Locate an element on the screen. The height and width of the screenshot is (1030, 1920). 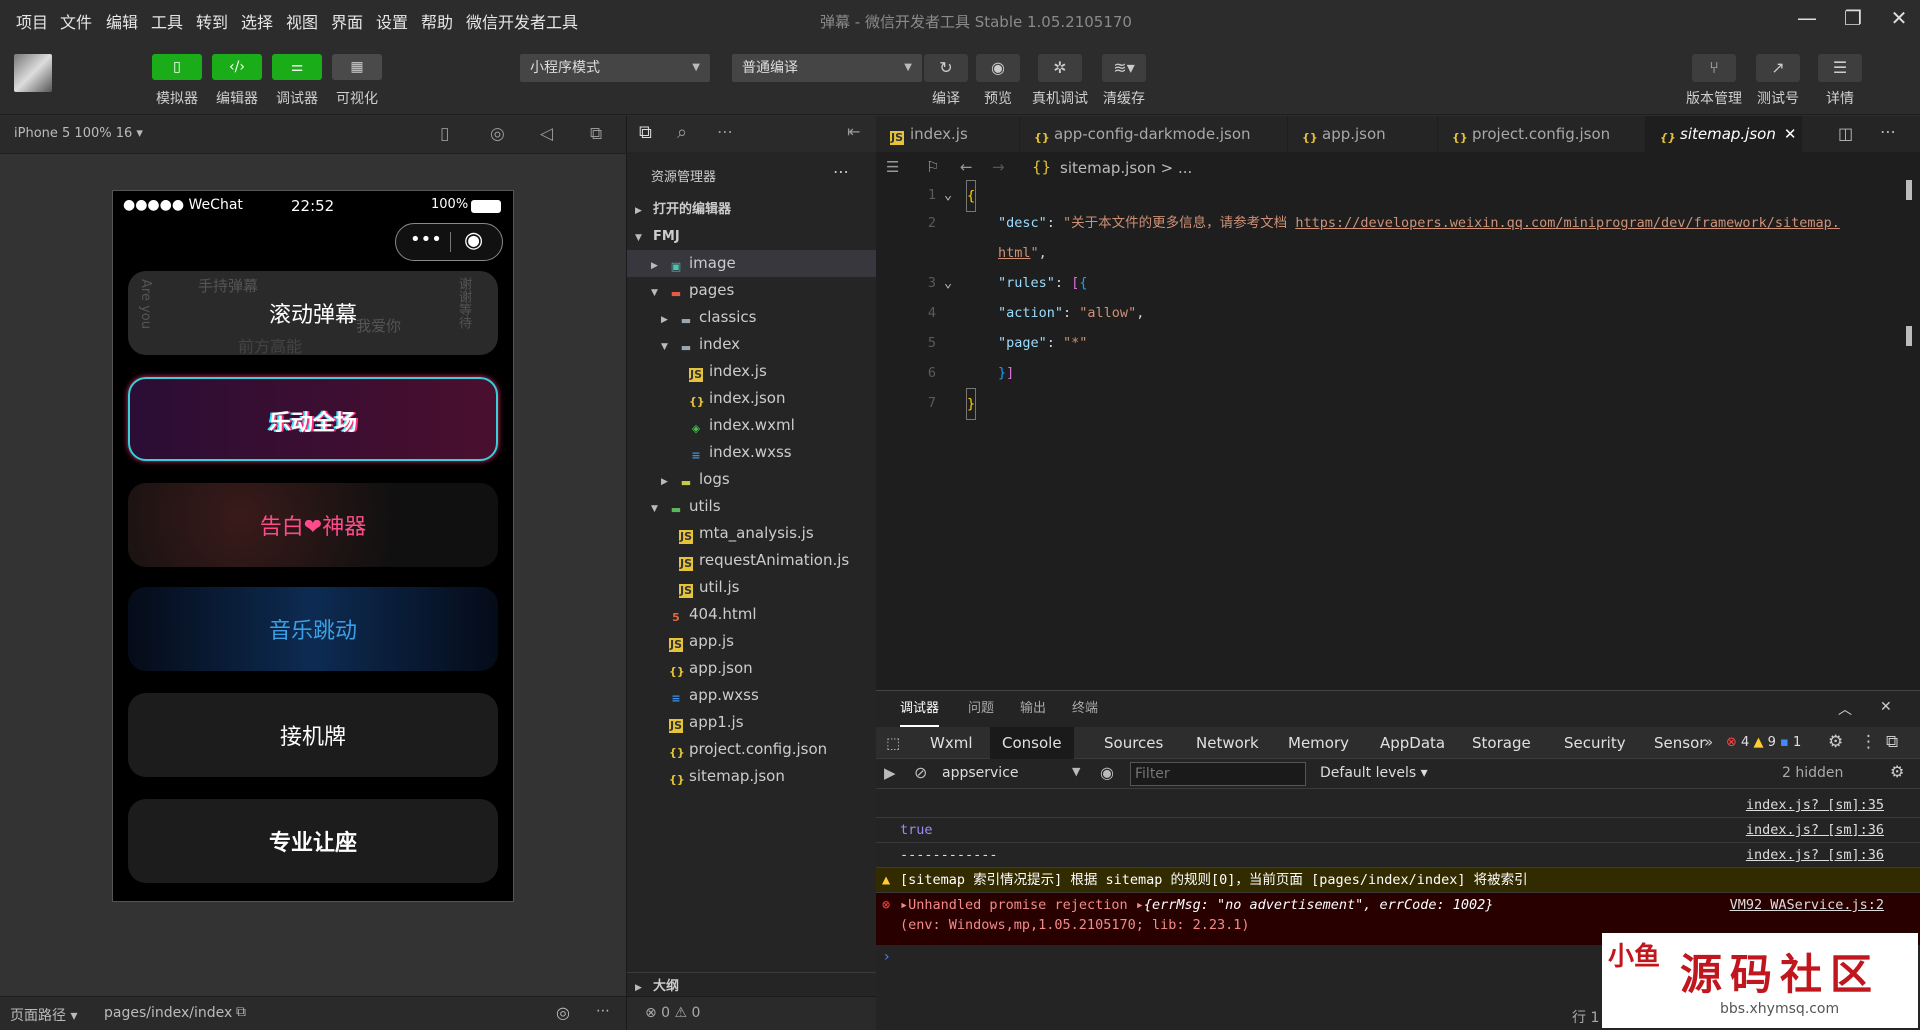
clear-console-icon: ⊘ is located at coordinates (920, 772).